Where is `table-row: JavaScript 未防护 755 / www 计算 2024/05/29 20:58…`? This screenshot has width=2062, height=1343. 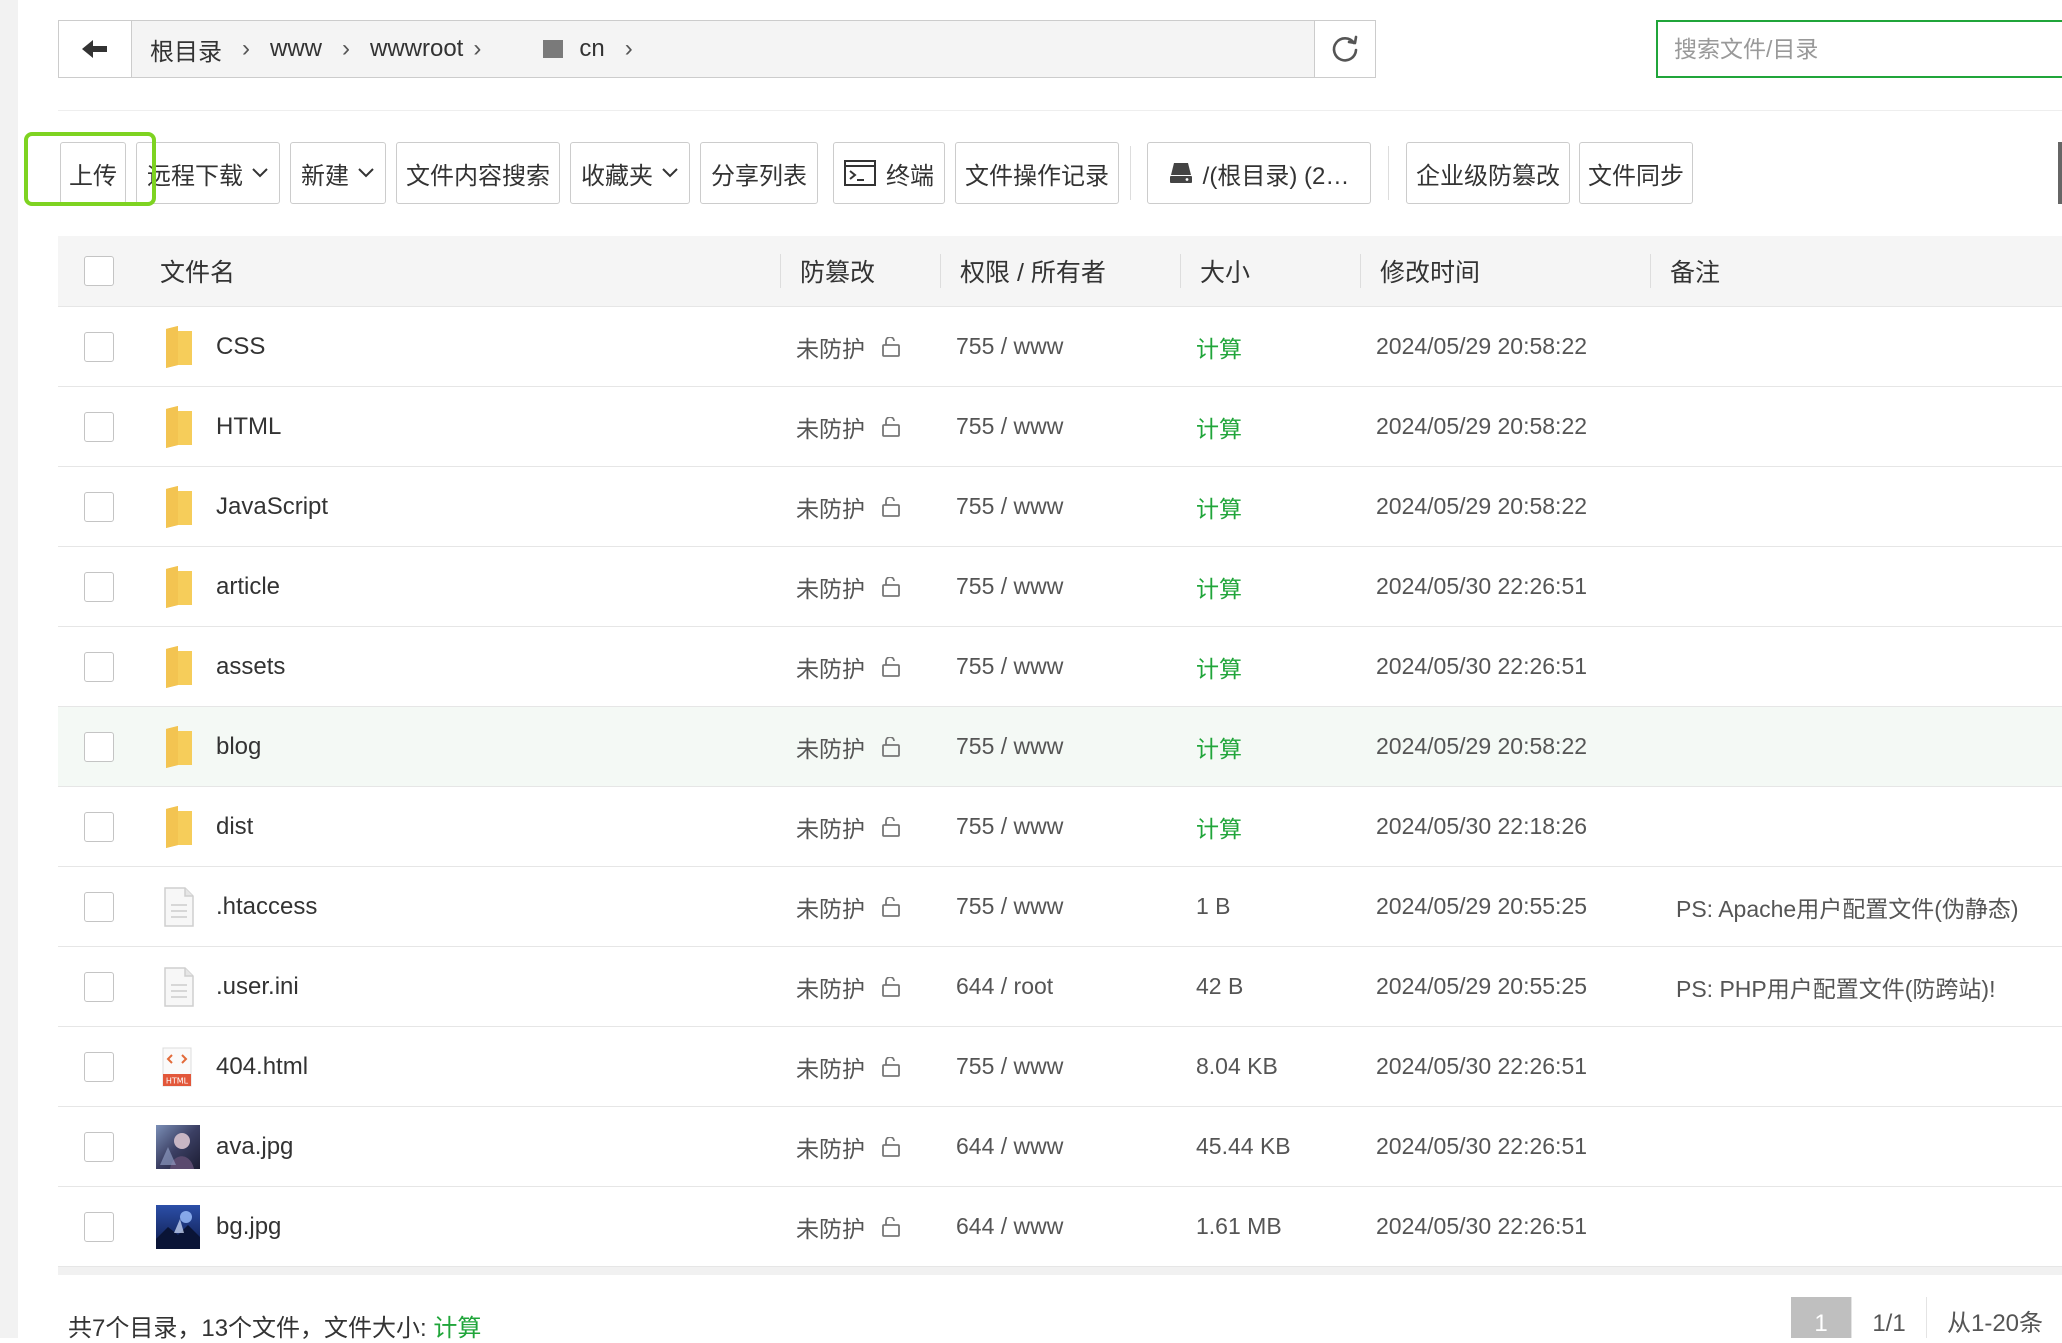 table-row: JavaScript 未防护 755 / www 计算 2024/05/29 20:58… is located at coordinates (1060, 507).